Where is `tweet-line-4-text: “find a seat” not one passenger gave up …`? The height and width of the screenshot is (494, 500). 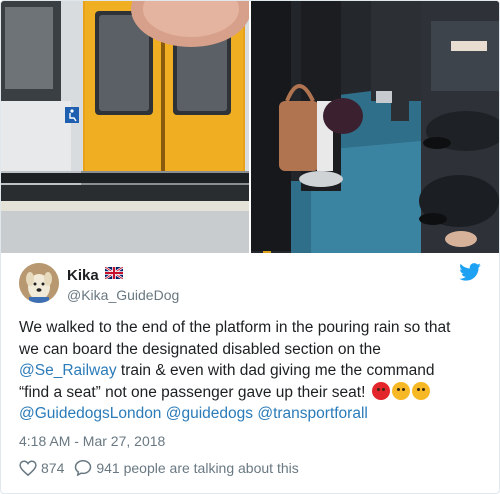
tweet-line-4-text: “find a seat” not one passenger gave up … is located at coordinates (194, 392).